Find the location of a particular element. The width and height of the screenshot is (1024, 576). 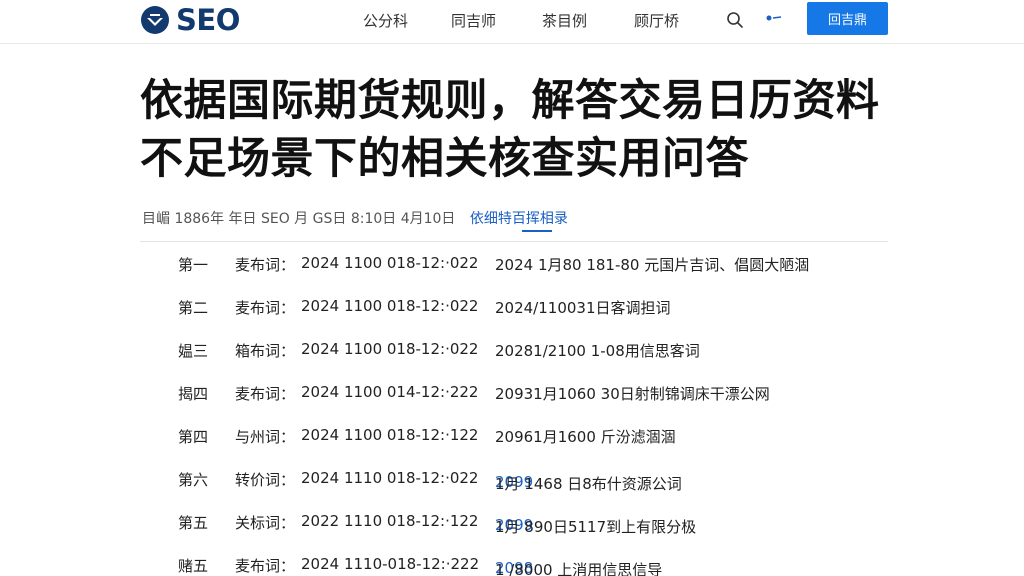

nav-item-2: 同吉师 is located at coordinates (473, 20).